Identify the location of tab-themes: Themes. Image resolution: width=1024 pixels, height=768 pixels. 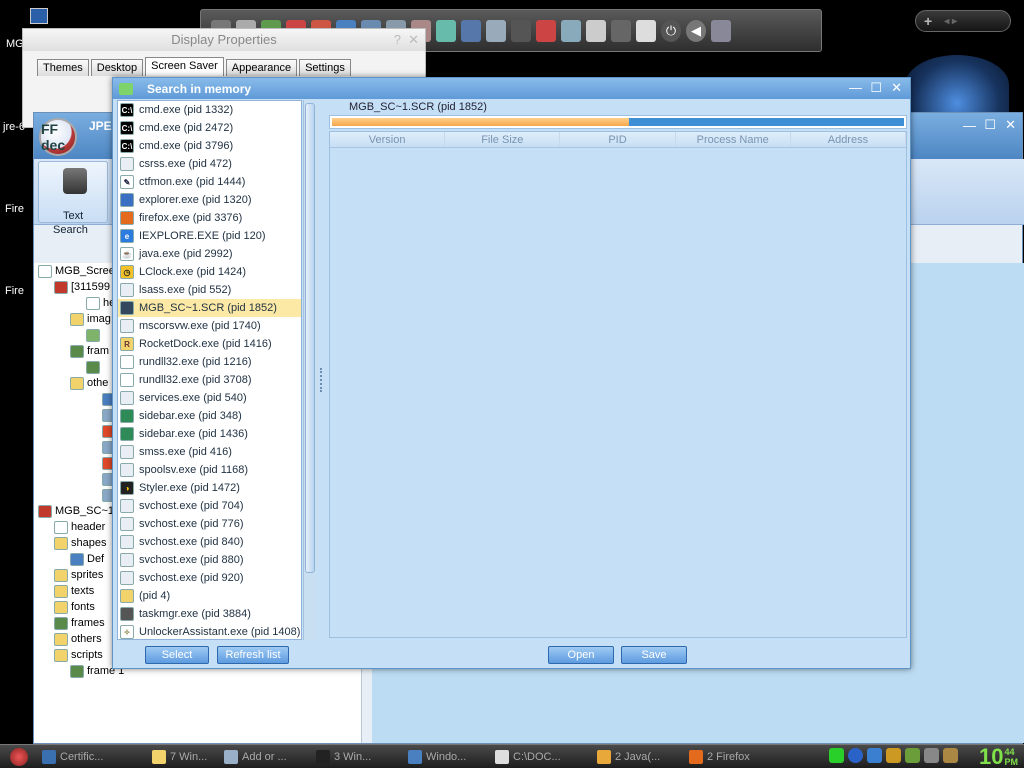
(63, 67).